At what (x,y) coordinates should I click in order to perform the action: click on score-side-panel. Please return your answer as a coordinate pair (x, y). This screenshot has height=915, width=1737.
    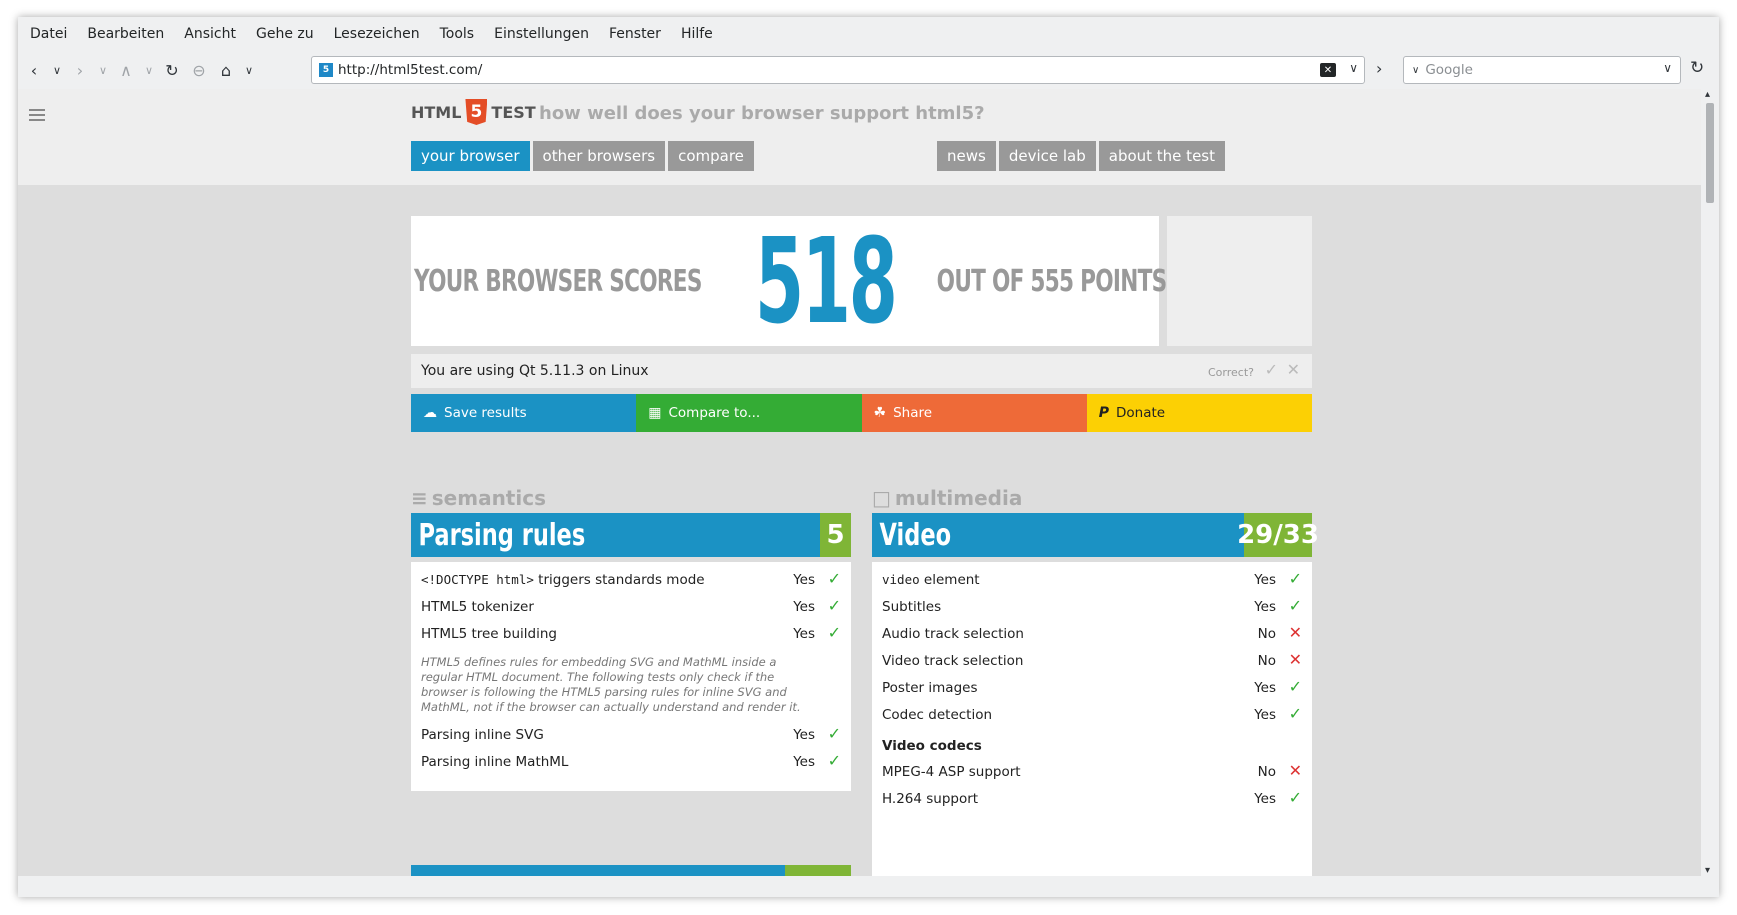
    Looking at the image, I should click on (1239, 281).